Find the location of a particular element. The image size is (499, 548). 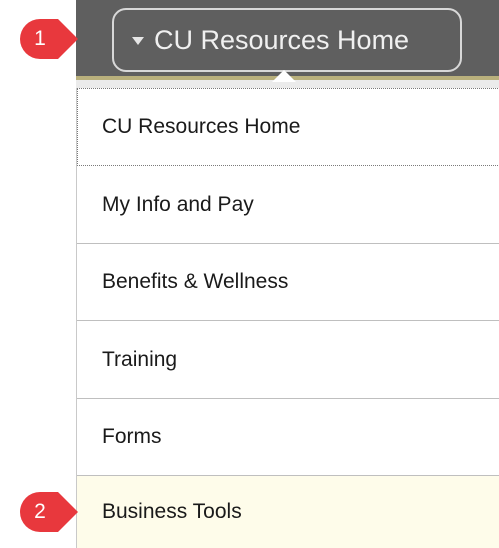

callout-number: 2 is located at coordinates (40, 511).